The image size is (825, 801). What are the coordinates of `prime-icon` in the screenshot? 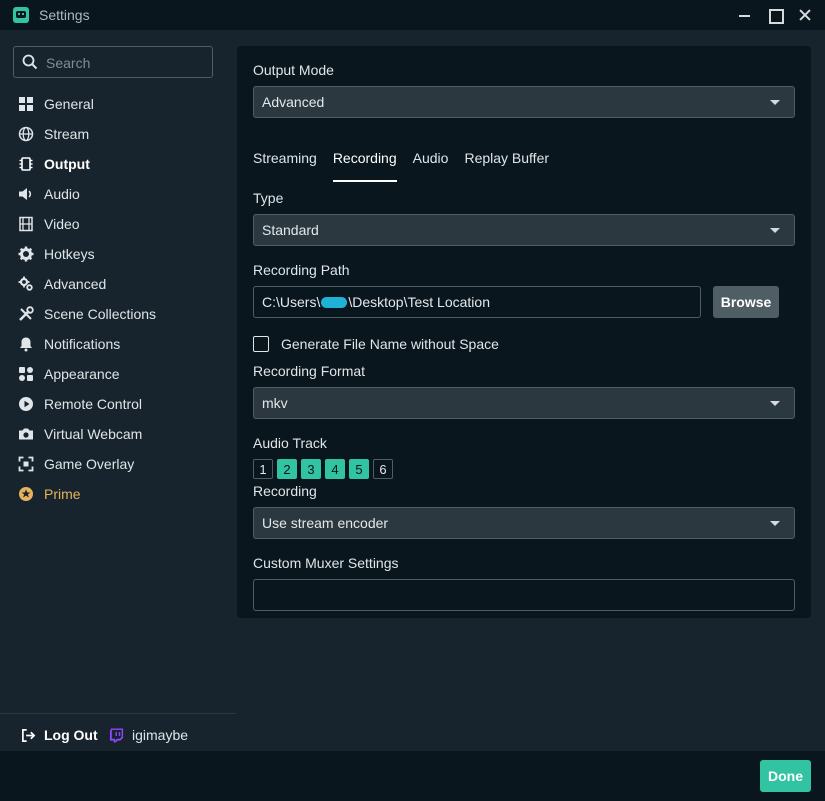 It's located at (26, 494).